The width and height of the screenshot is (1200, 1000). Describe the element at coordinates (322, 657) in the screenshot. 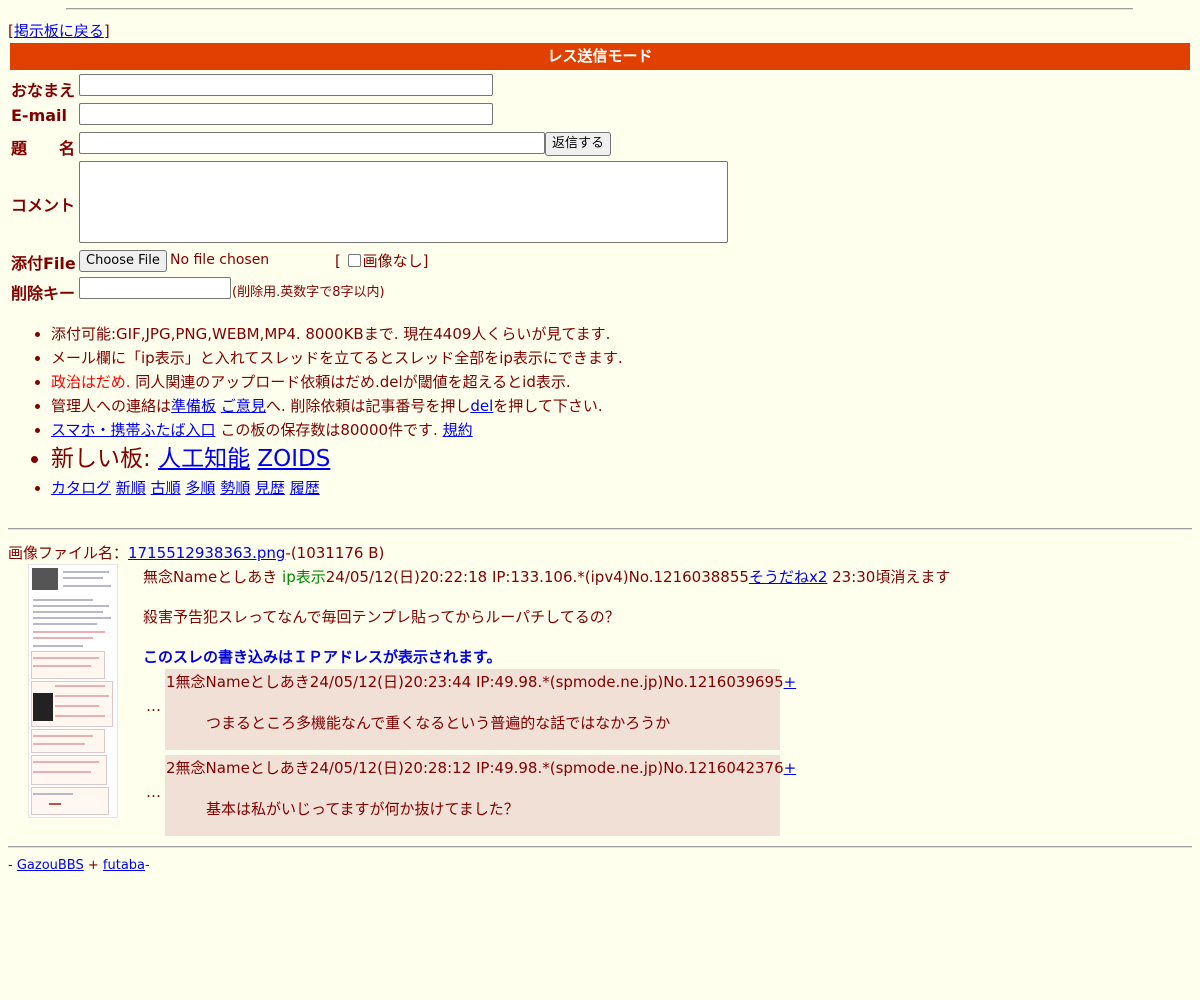

I see `ip-display-notice: このスレの書き込みはＩＰアドレスが表示されます。` at that location.